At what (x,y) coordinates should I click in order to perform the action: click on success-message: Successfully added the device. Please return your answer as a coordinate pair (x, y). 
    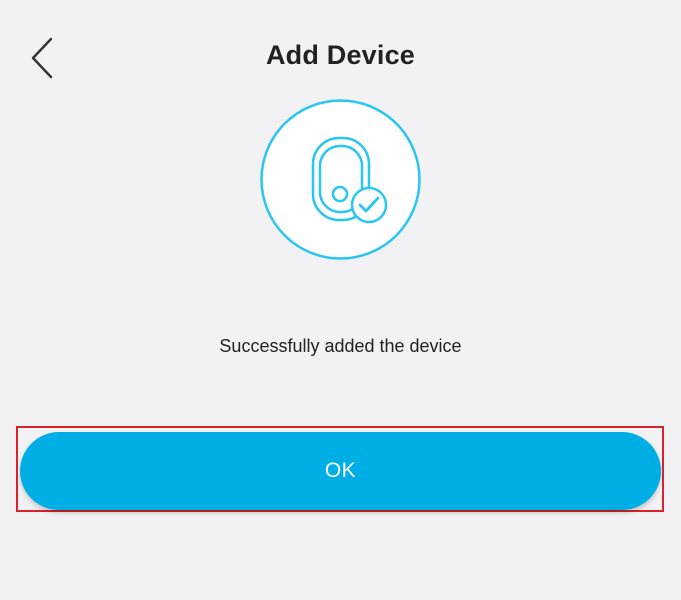
    Looking at the image, I should click on (340, 346).